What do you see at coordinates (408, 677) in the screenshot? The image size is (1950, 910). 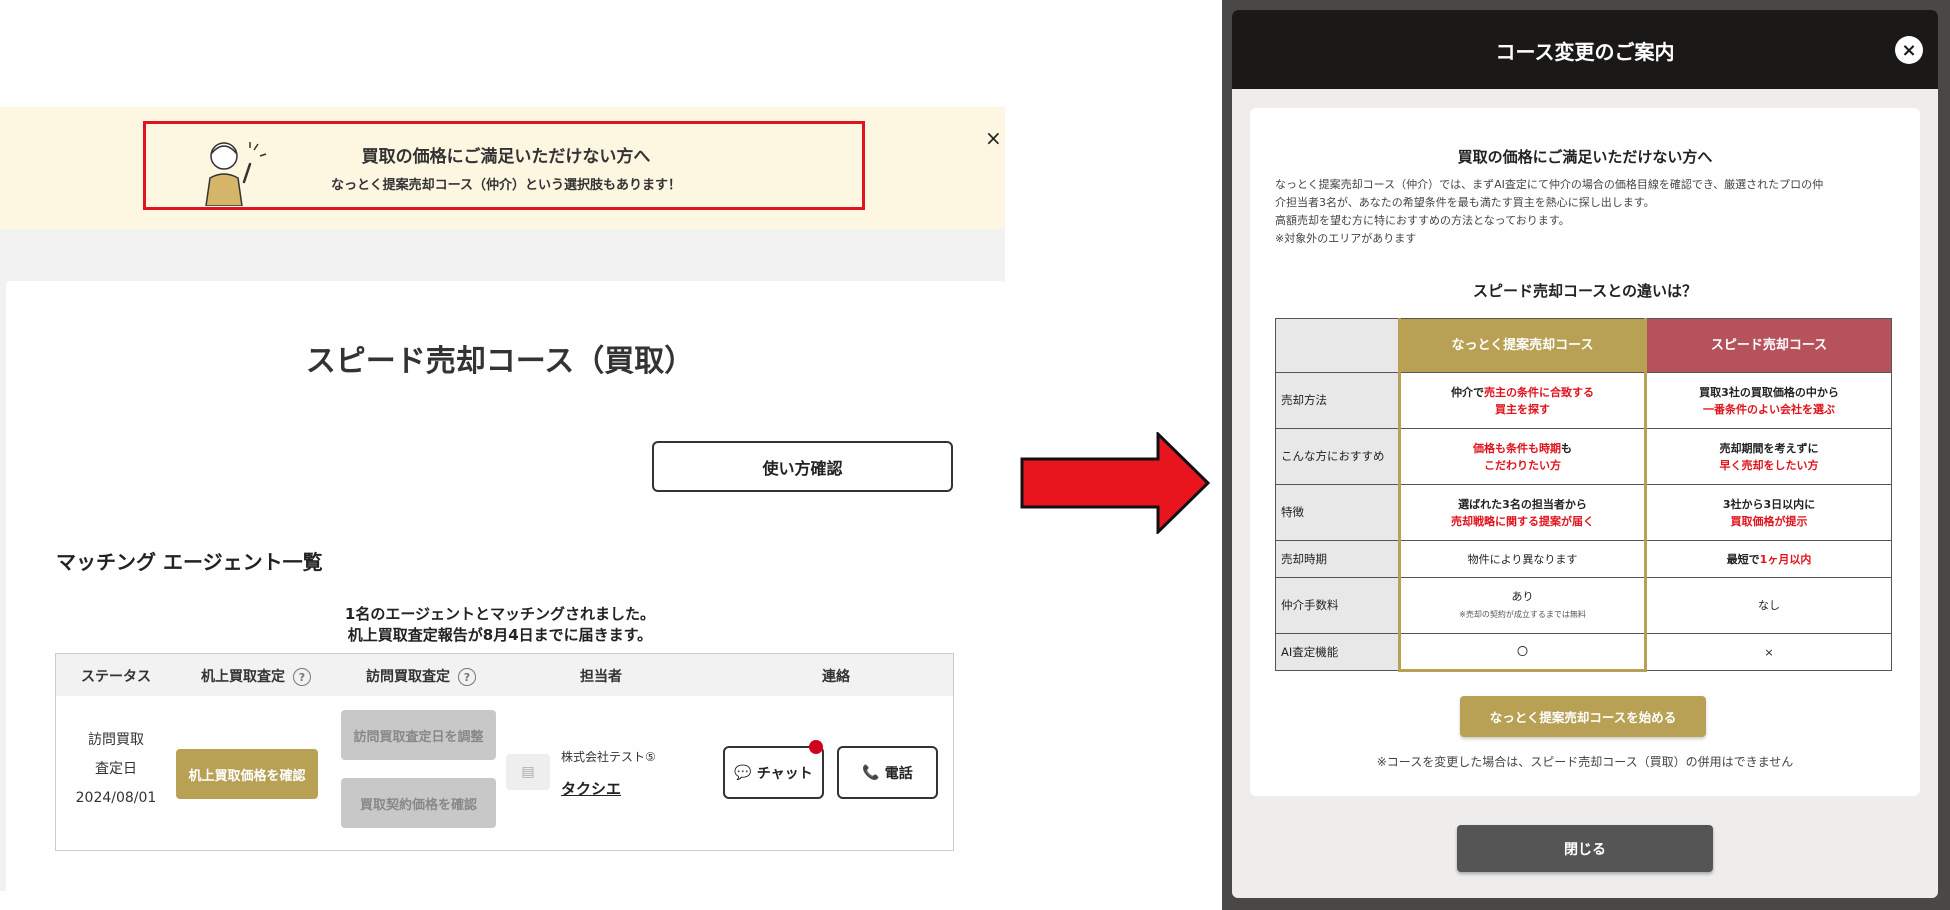 I see `header-visit-appraisal-label: 訪問買取査定` at bounding box center [408, 677].